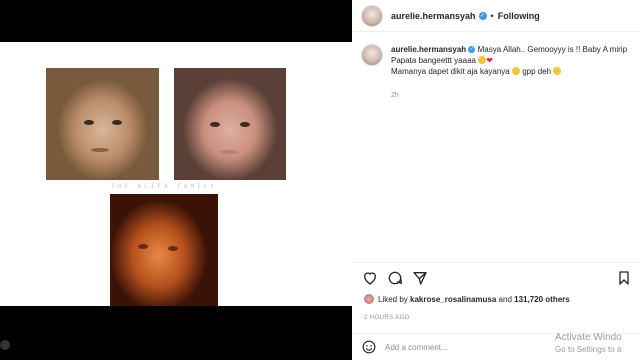 The width and height of the screenshot is (640, 360). What do you see at coordinates (393, 299) in the screenshot?
I see `likes-prefix: Liked by` at bounding box center [393, 299].